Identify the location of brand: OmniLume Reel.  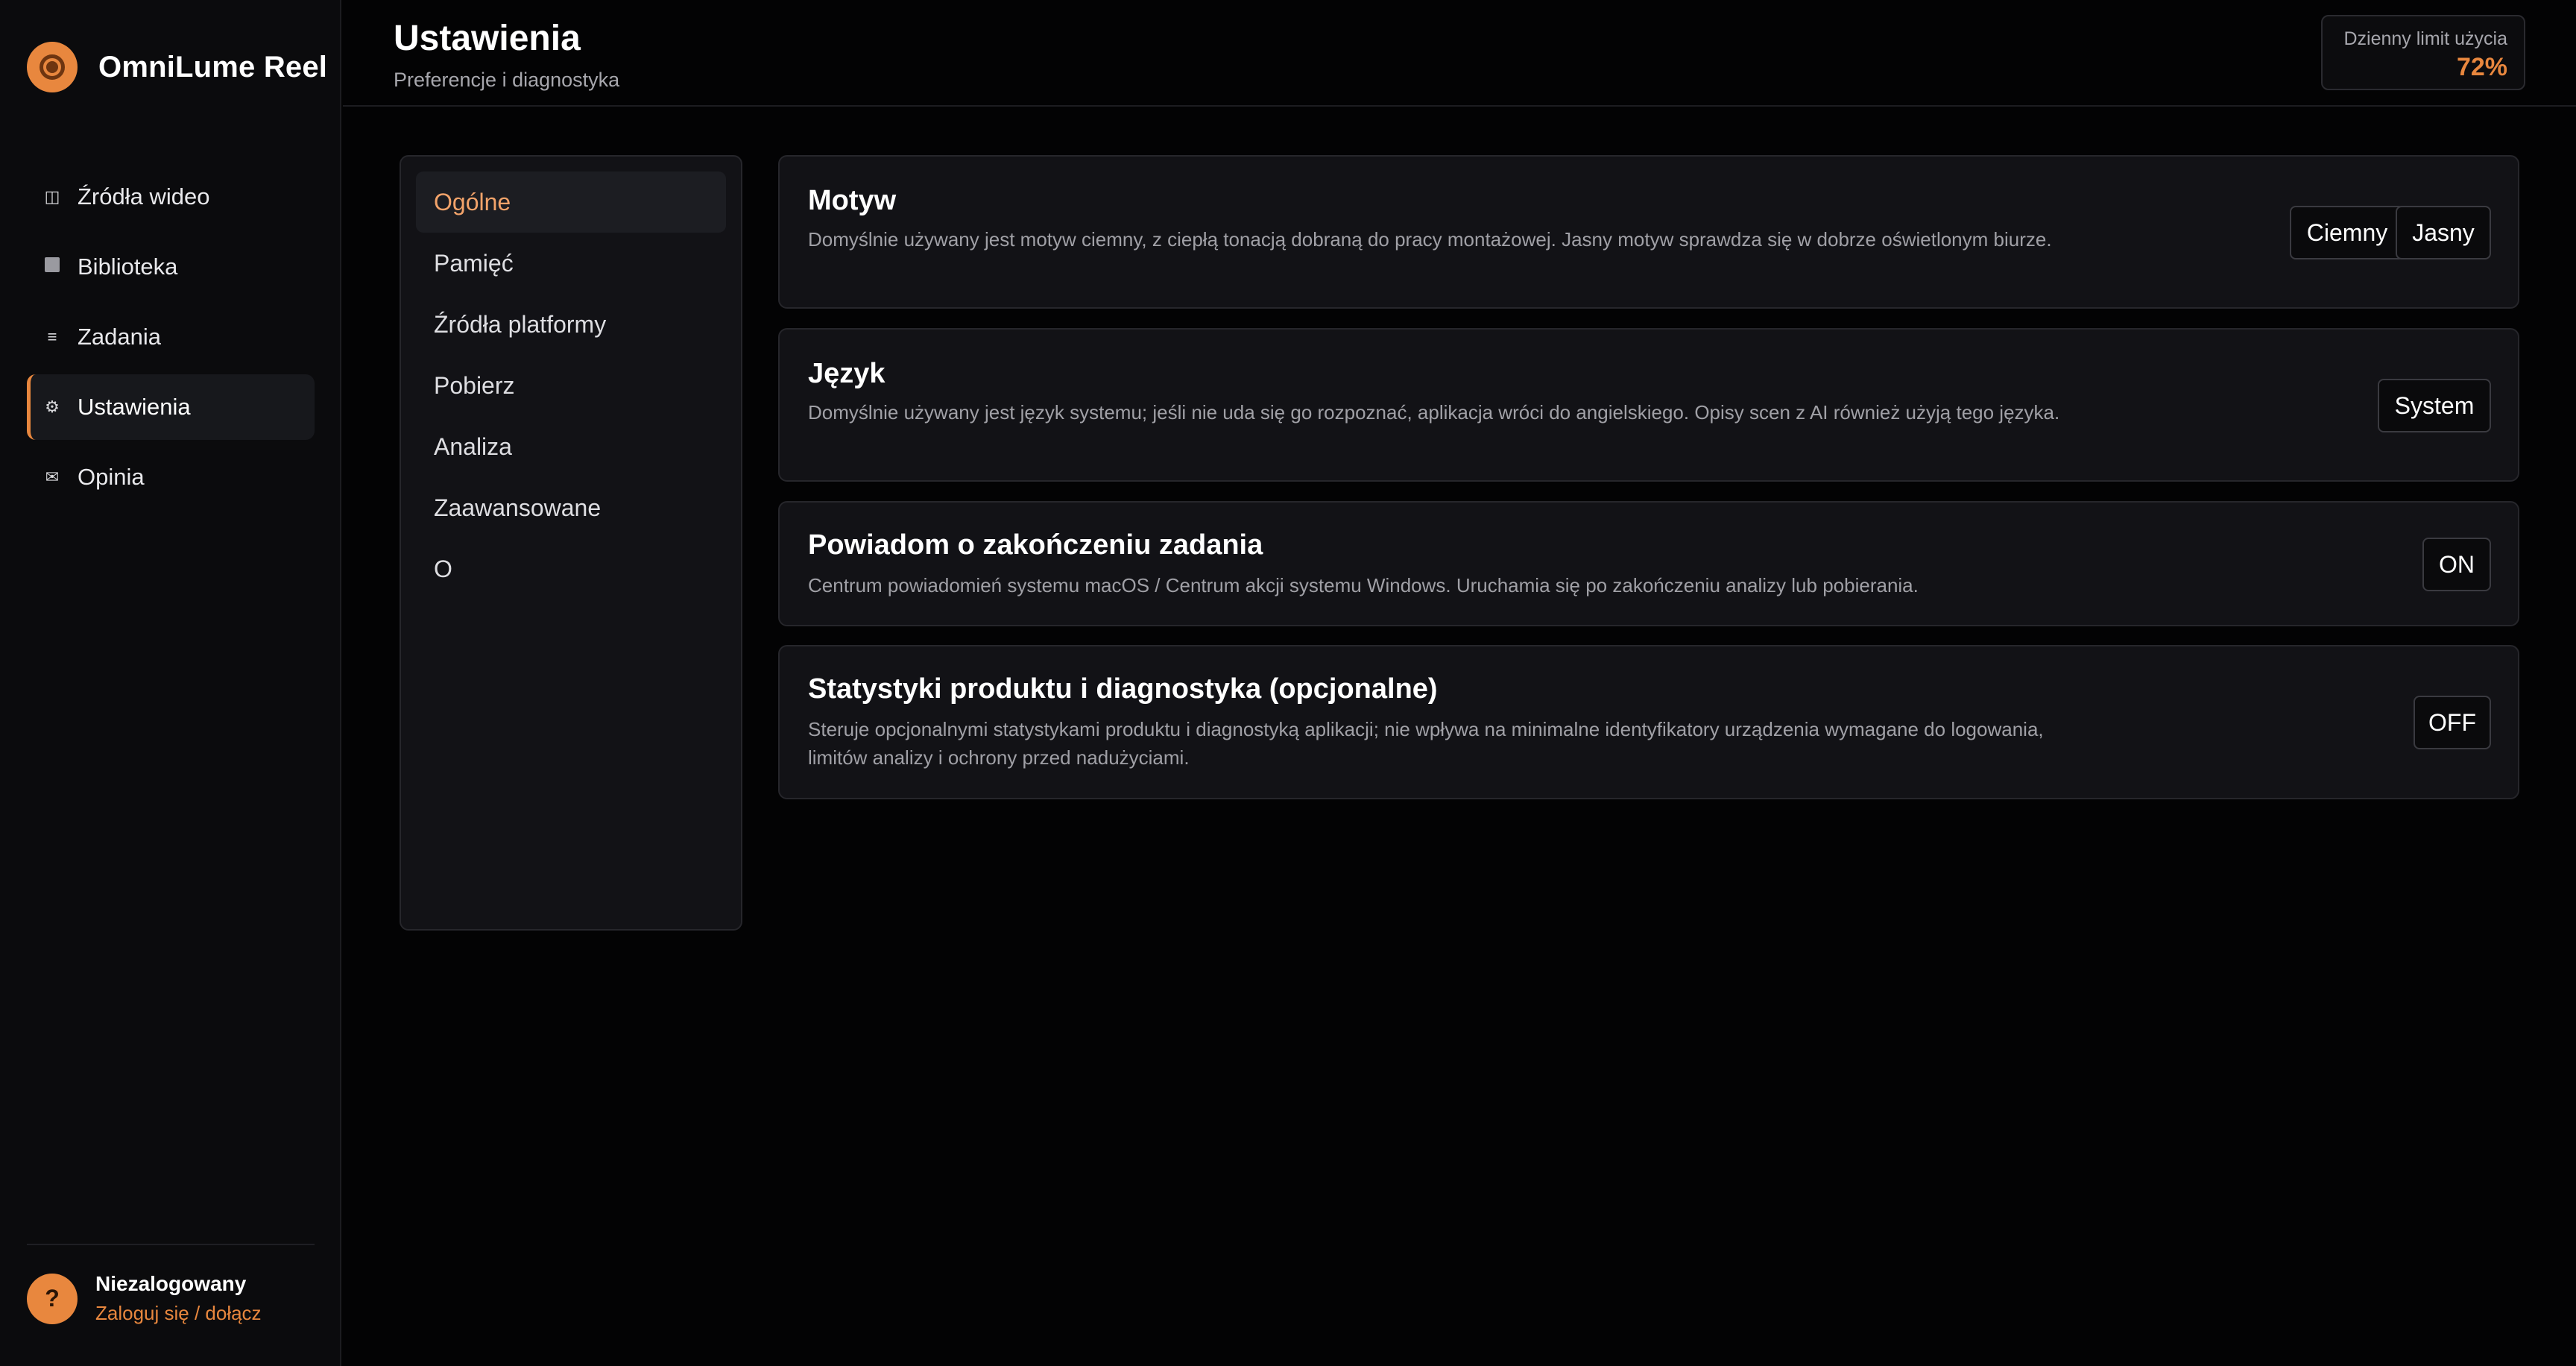
(177, 67).